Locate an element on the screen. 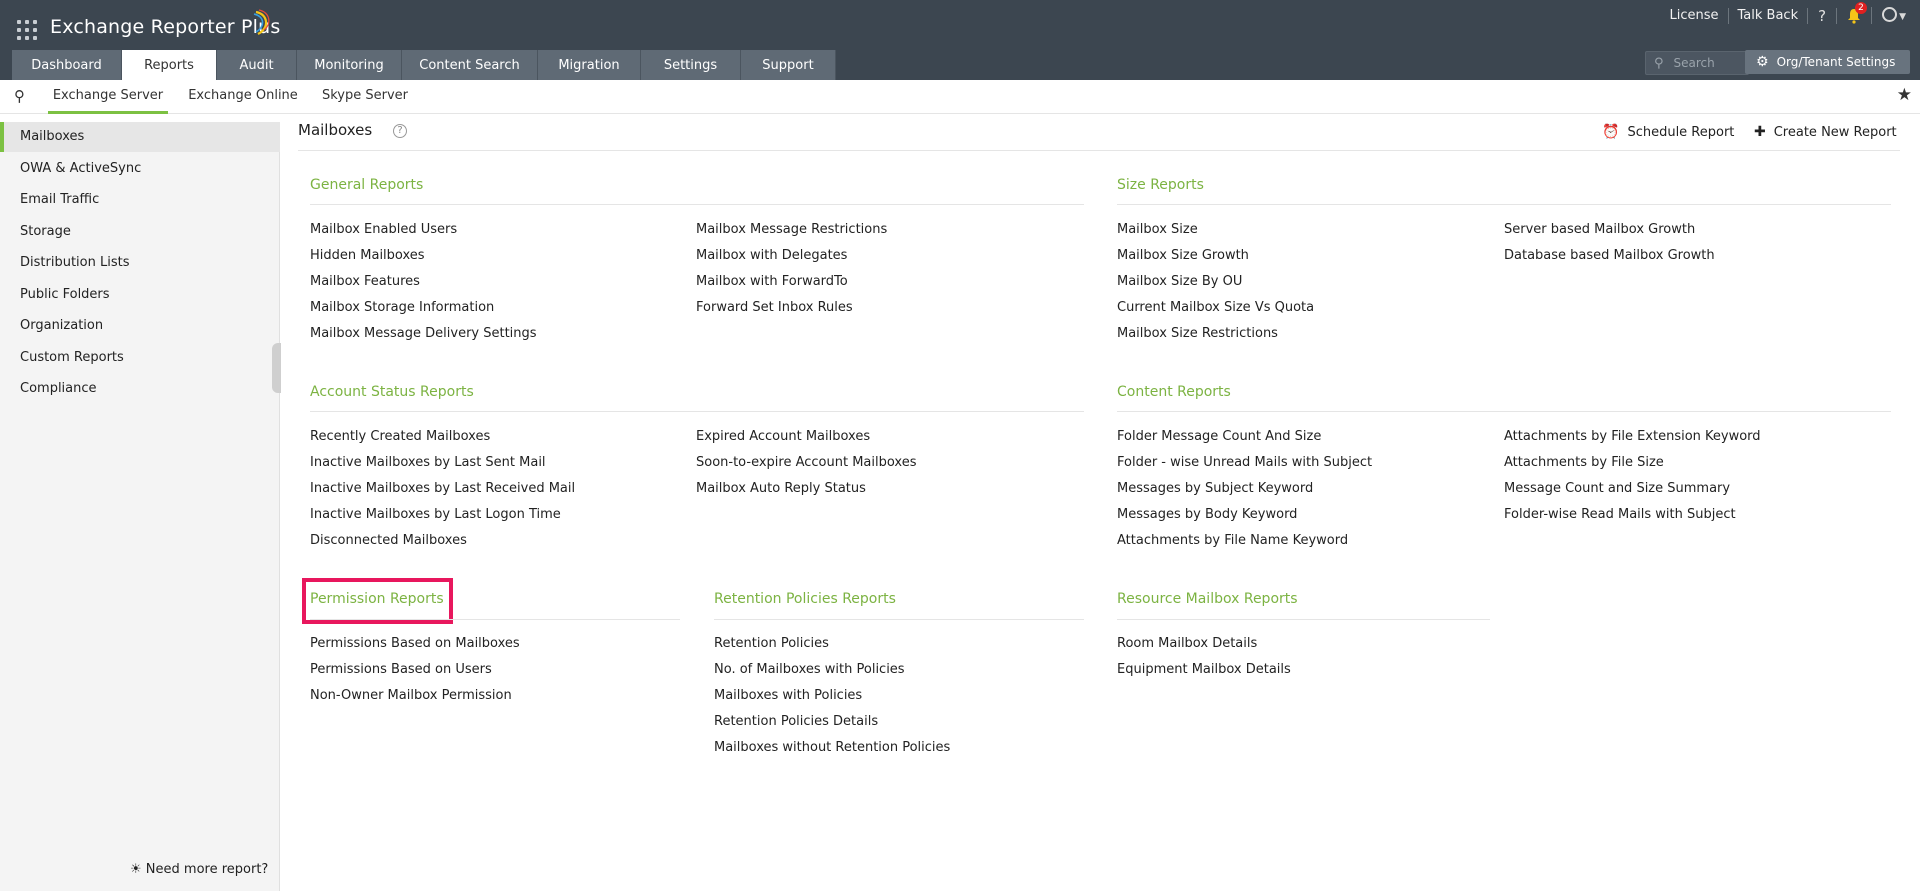 This screenshot has width=1920, height=891. sidebar-item-public-folders: Public Folders is located at coordinates (140, 295).